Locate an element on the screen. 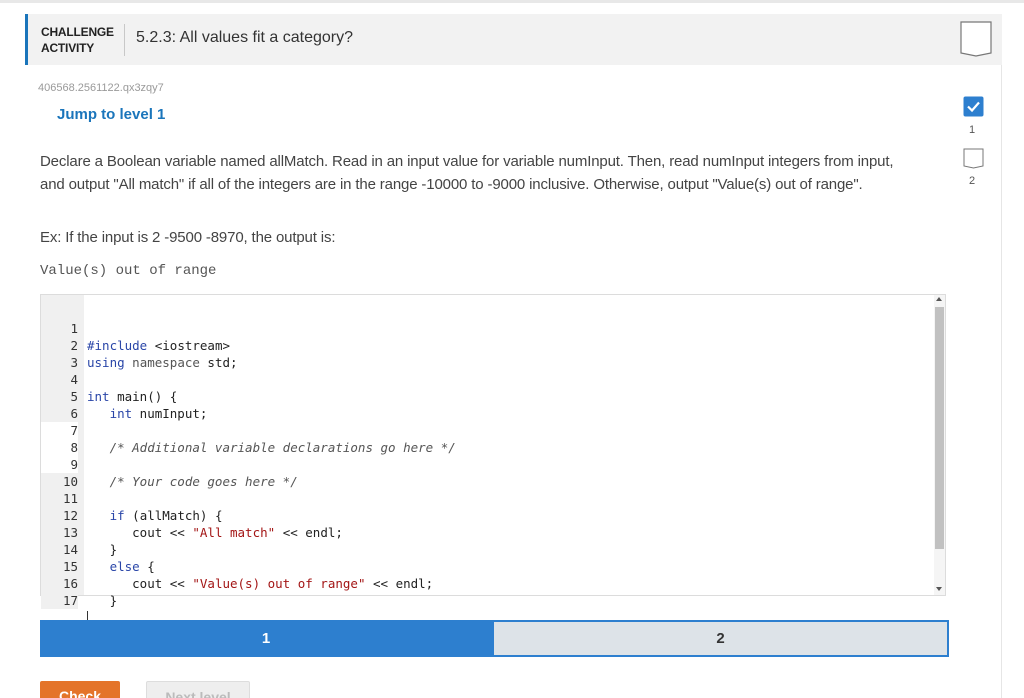 Image resolution: width=1024 pixels, height=698 pixels. code-line: 10 is located at coordinates (487, 473).